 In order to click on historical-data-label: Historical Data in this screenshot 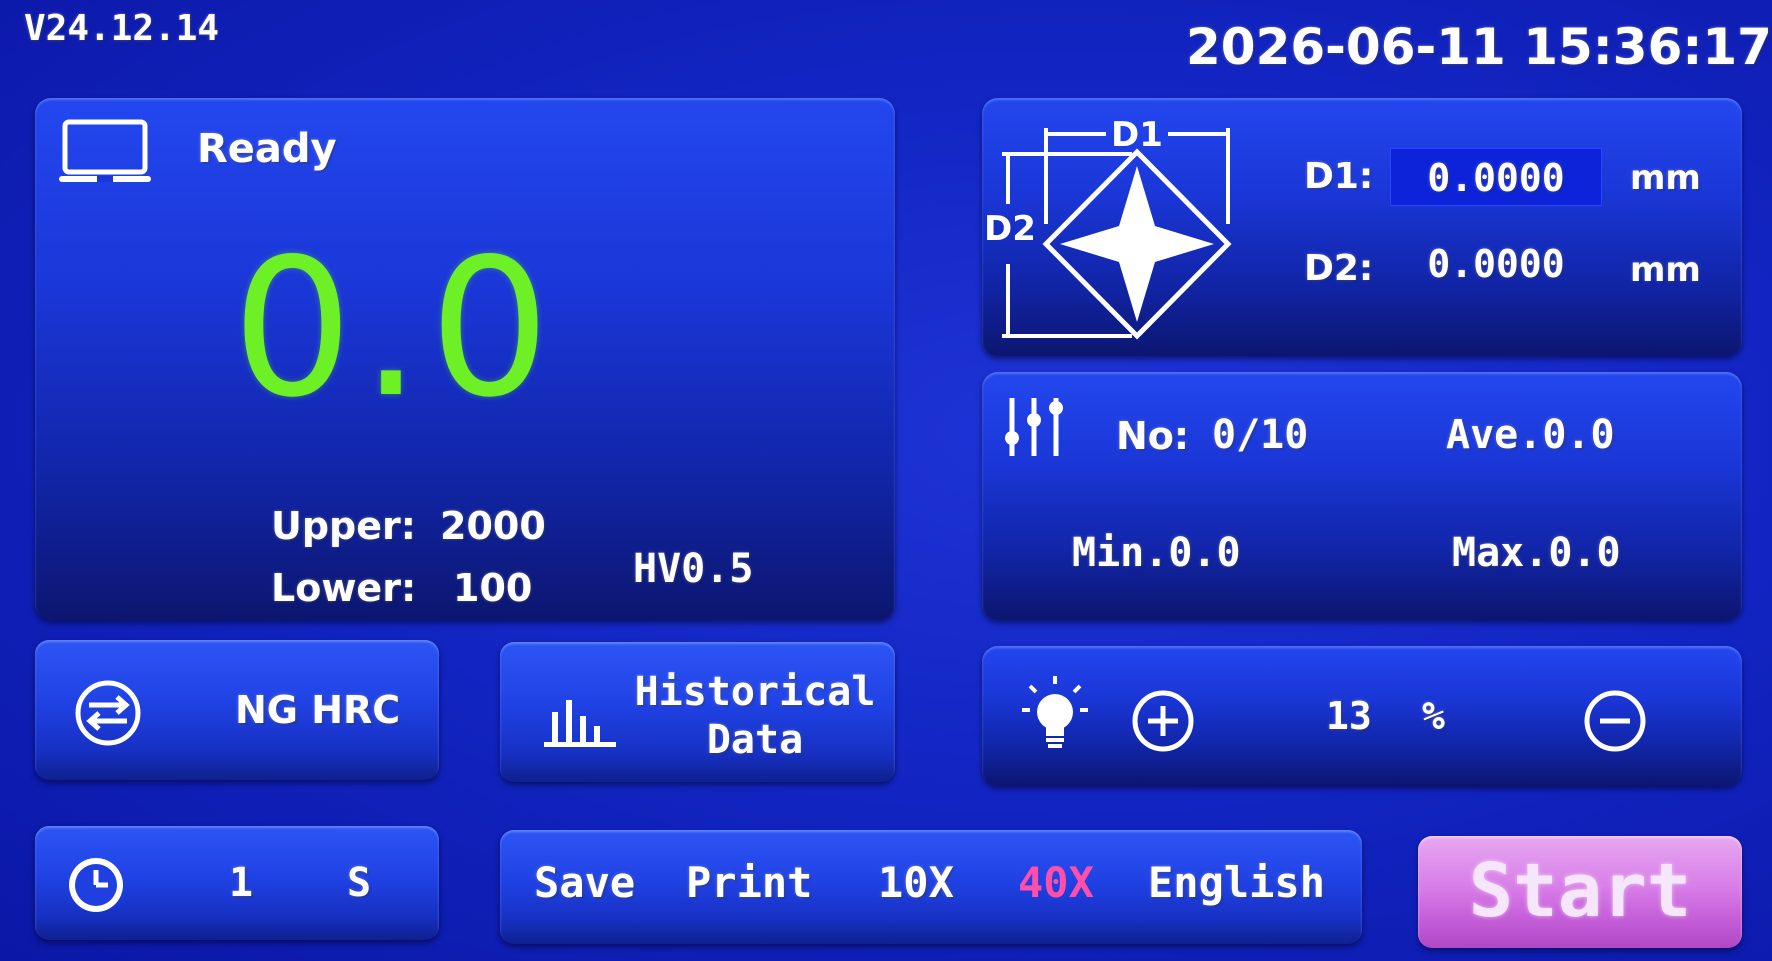, I will do `click(755, 716)`.